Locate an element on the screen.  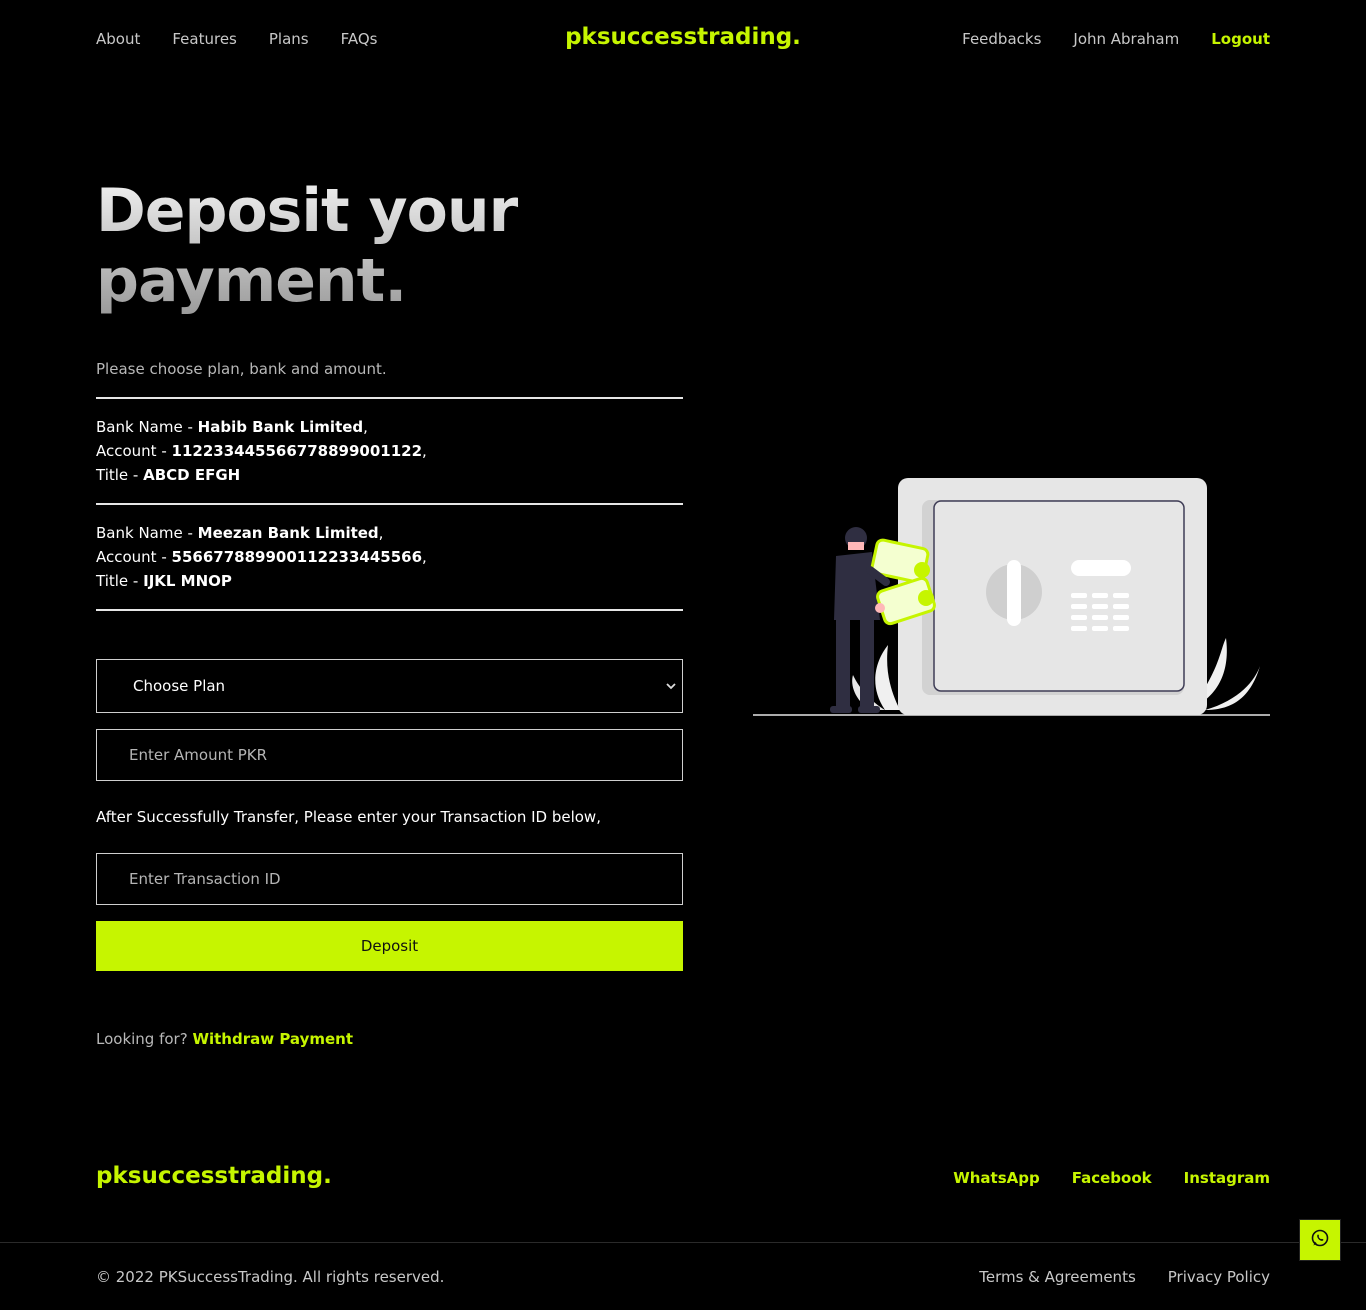
bank-name-line: Bank Name - Meezan Bank Limited, is located at coordinates (240, 533).